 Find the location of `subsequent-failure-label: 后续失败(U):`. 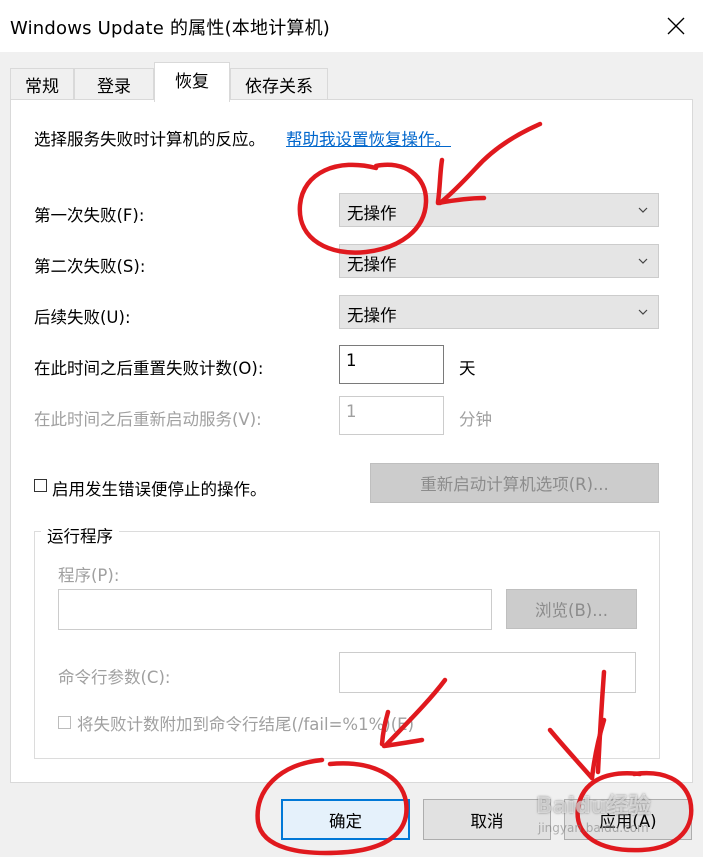

subsequent-failure-label: 后续失败(U): is located at coordinates (82, 317).